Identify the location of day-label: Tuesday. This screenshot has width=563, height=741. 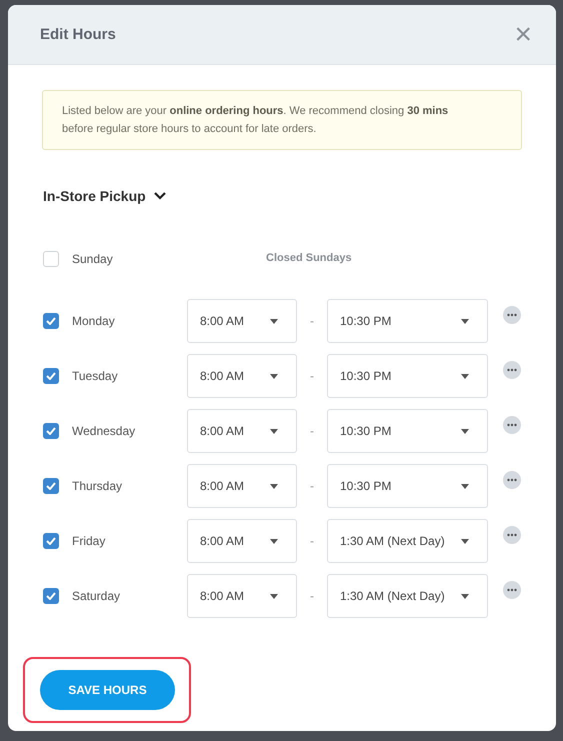
(95, 376).